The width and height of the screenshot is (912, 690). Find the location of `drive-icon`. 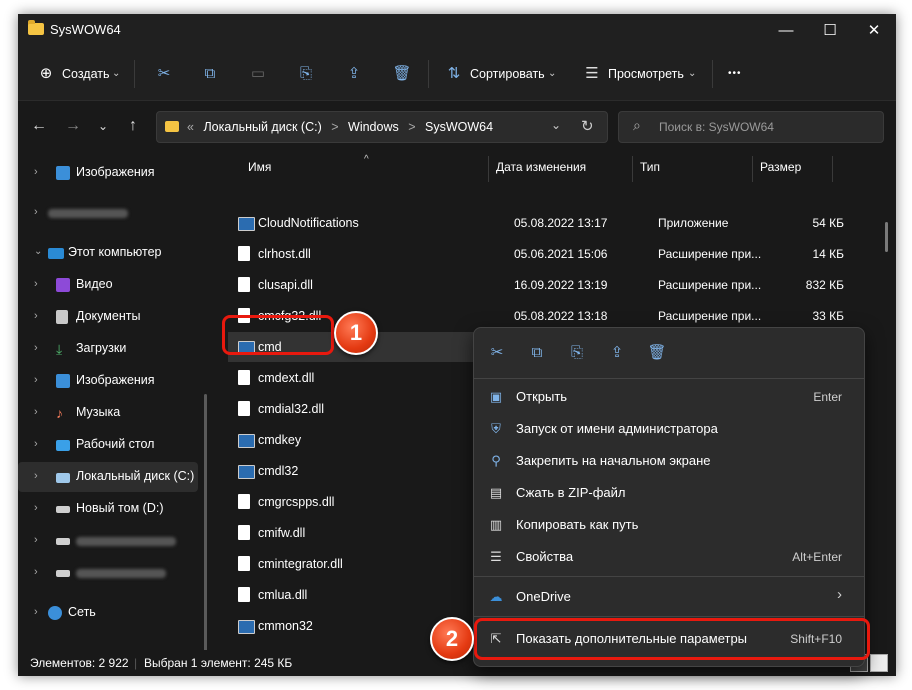

drive-icon is located at coordinates (63, 573).